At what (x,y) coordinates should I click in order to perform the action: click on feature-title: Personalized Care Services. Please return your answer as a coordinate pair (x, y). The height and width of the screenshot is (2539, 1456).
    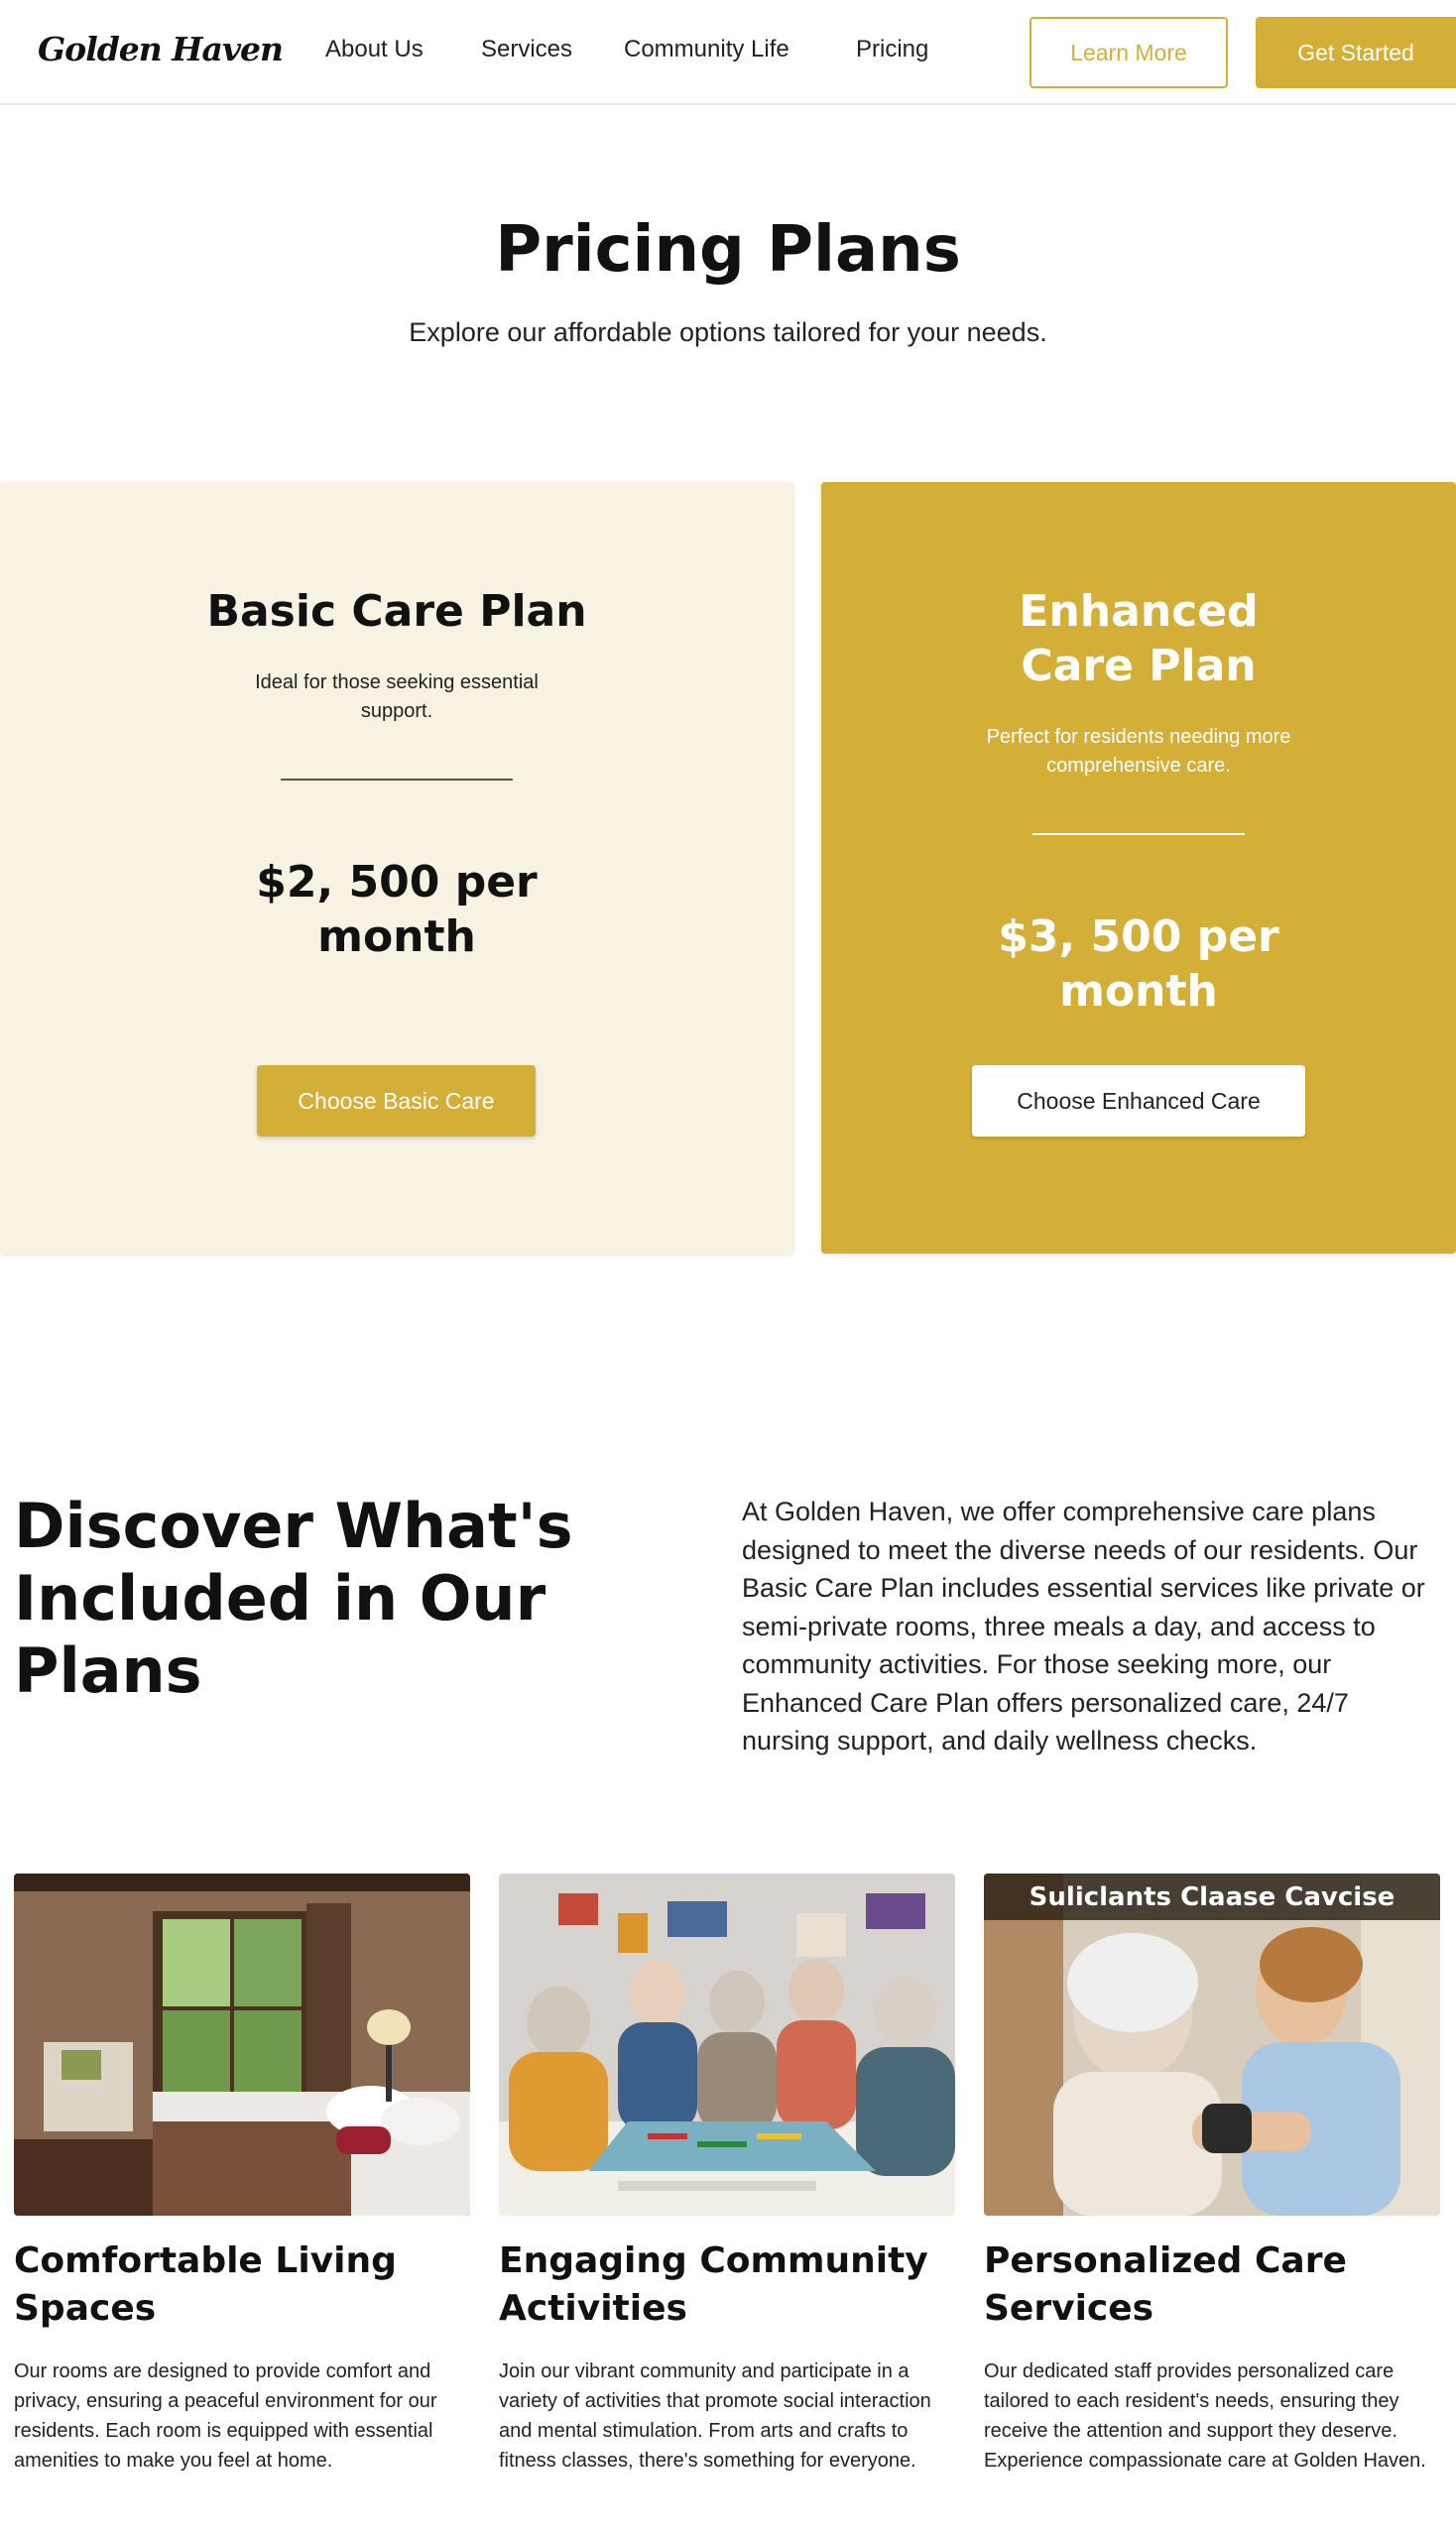
    Looking at the image, I should click on (1165, 2285).